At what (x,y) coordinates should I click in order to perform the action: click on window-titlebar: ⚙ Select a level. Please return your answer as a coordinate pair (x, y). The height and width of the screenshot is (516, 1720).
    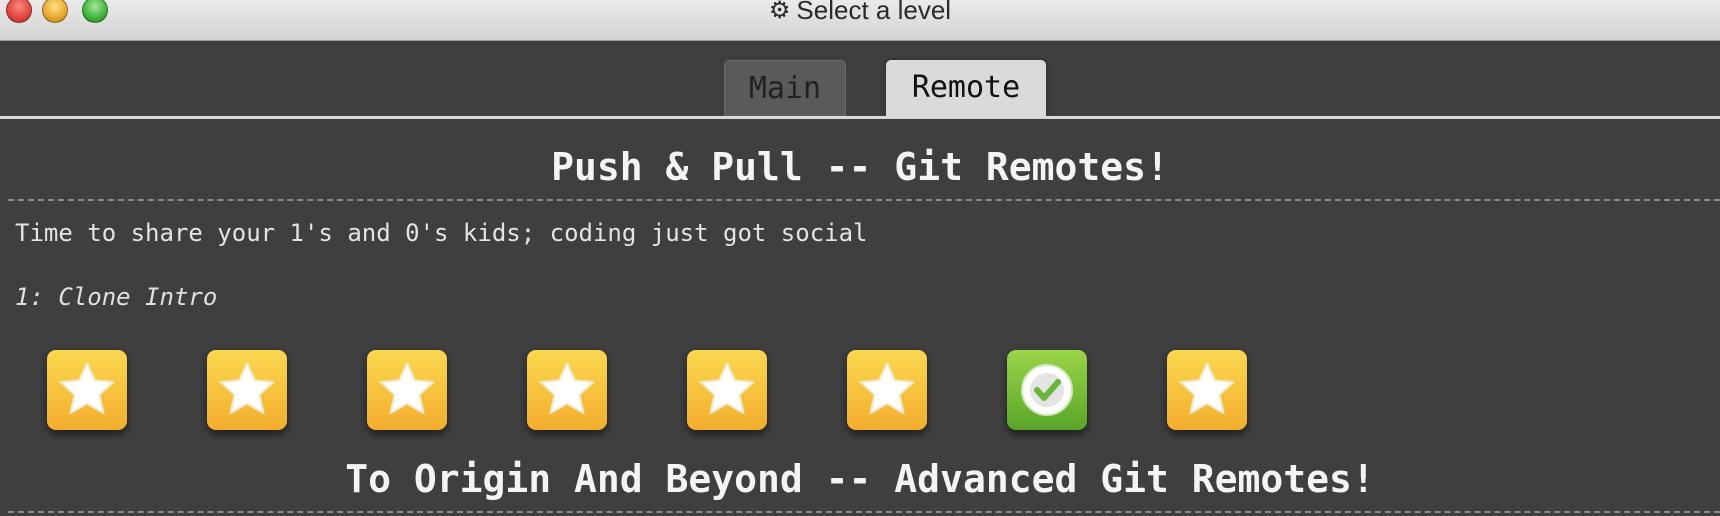
    Looking at the image, I should click on (860, 20).